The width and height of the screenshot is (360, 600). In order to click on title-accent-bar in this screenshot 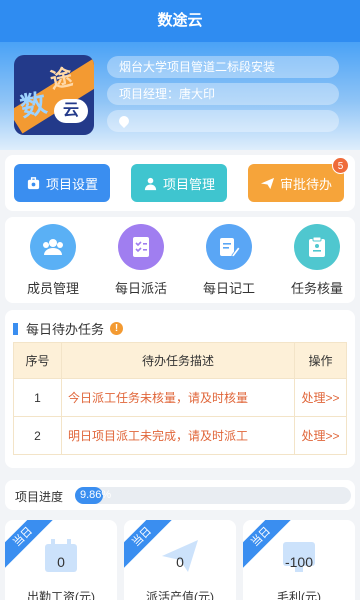, I will do `click(15, 328)`.